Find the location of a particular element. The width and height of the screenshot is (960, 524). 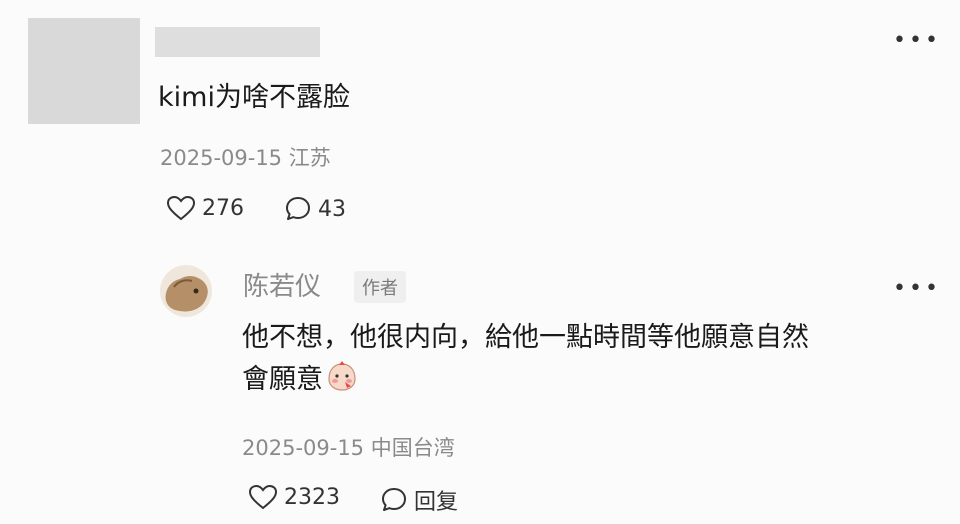

author-avatar is located at coordinates (186, 291).